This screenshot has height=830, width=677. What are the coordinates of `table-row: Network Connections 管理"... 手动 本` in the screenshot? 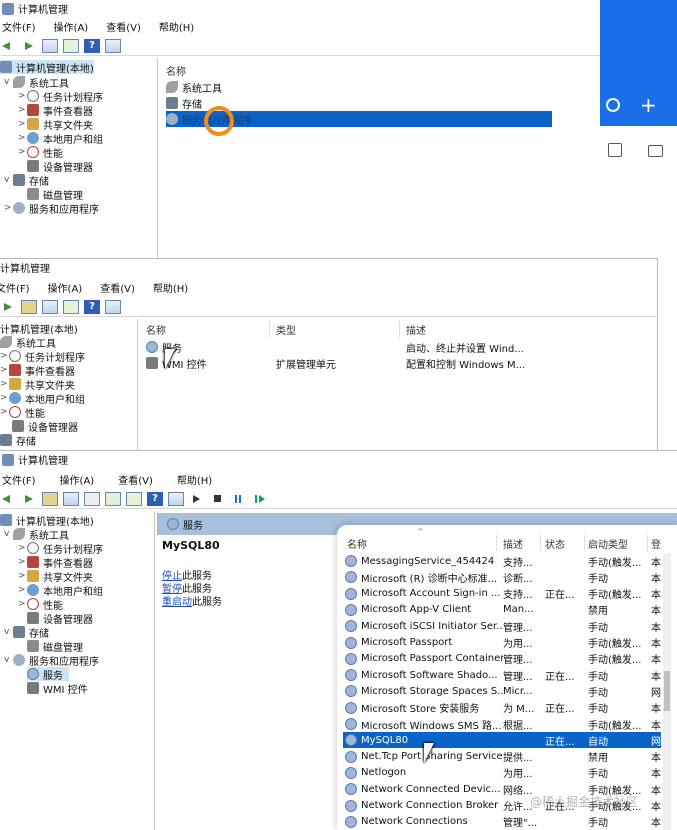 It's located at (502, 822).